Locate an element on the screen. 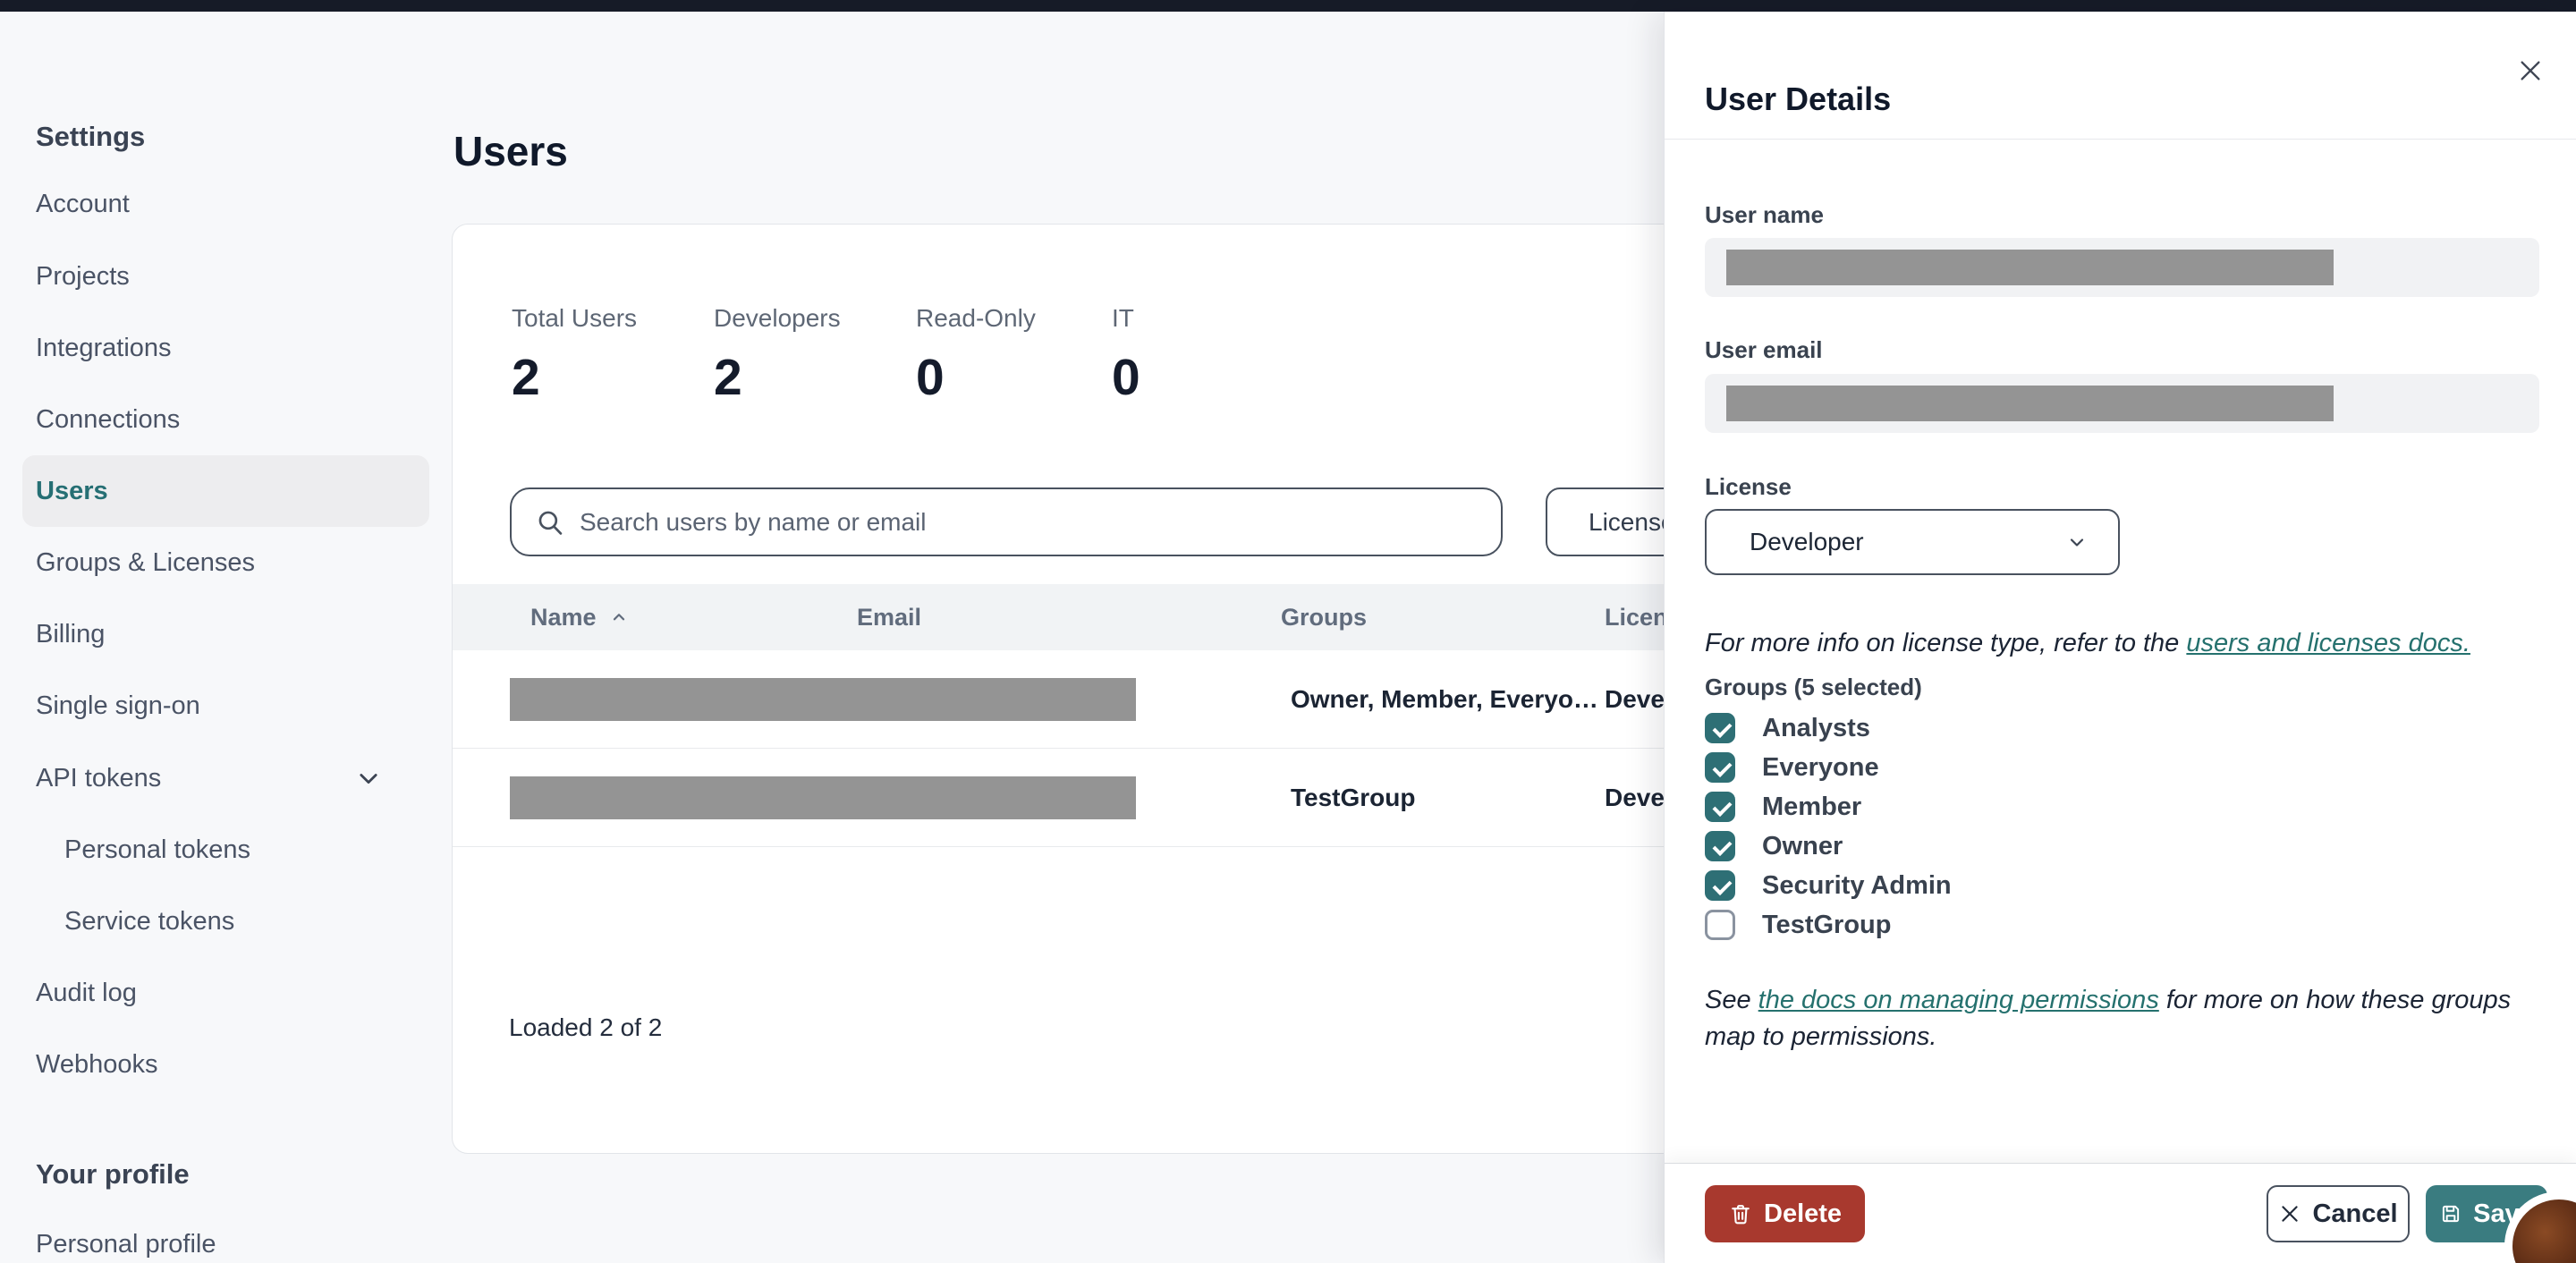 This screenshot has height=1263, width=2576. sidebar-item-personal-tokens: Personal tokens is located at coordinates (226, 850).